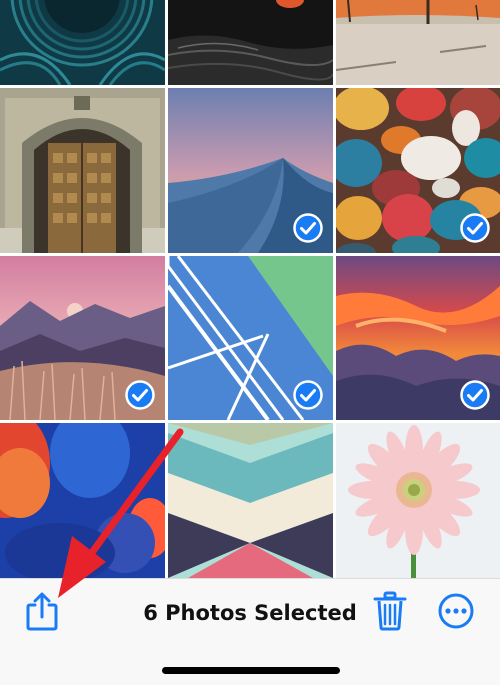 The image size is (500, 685). I want to click on trash-icon, so click(390, 613).